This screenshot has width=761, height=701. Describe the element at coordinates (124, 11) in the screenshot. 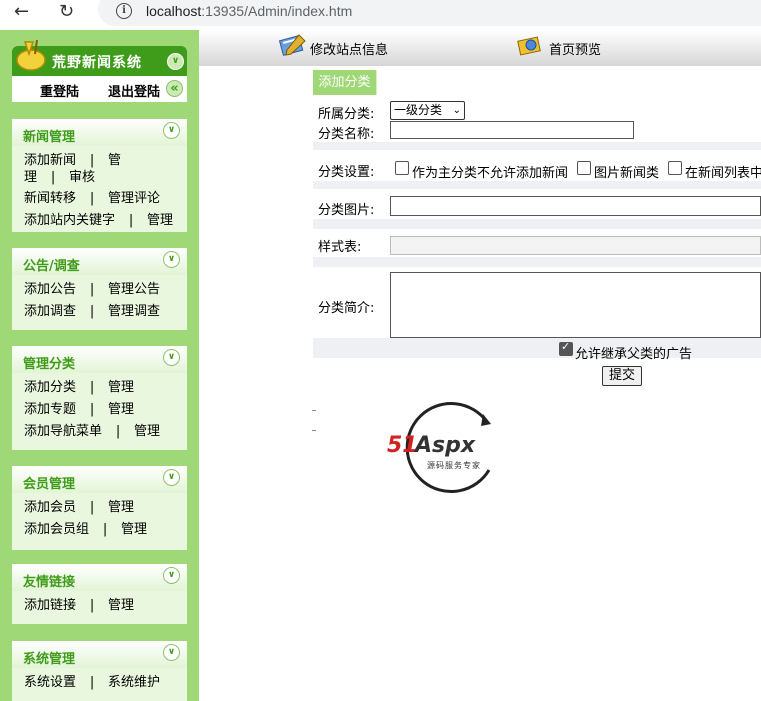

I see `info-icon: i` at that location.